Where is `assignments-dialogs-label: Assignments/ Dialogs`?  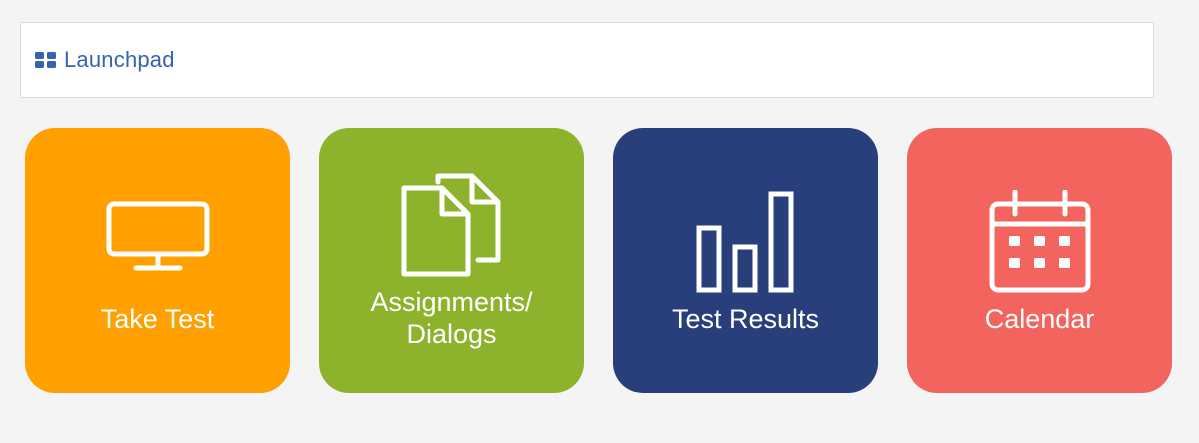
assignments-dialogs-label: Assignments/ Dialogs is located at coordinates (451, 318).